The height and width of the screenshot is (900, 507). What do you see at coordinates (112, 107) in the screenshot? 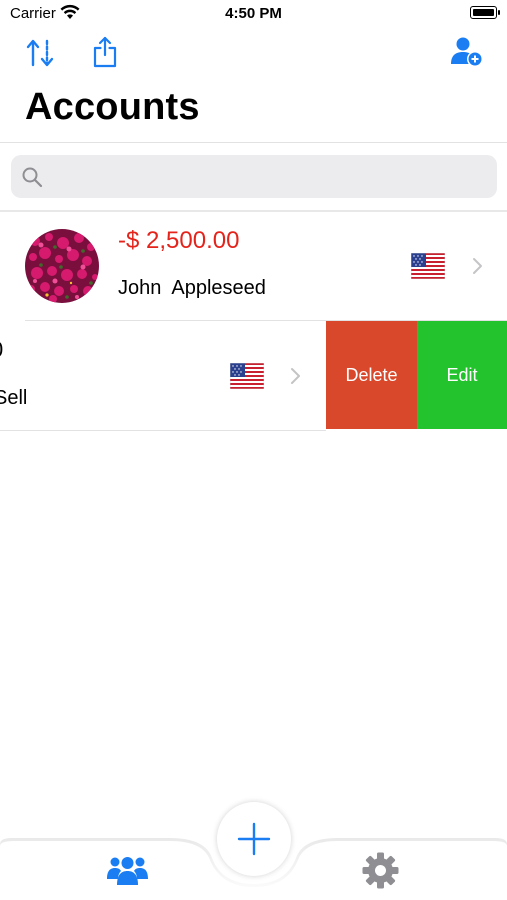
I see `page-title: Accounts` at bounding box center [112, 107].